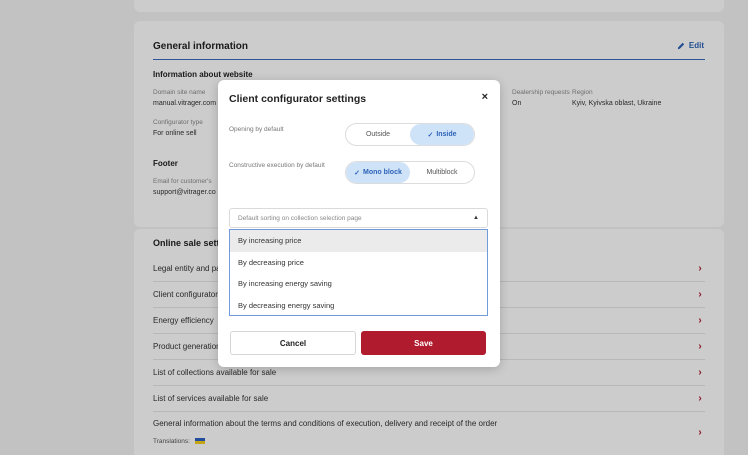  I want to click on execution-option-mono: ✓ Mono block, so click(378, 172).